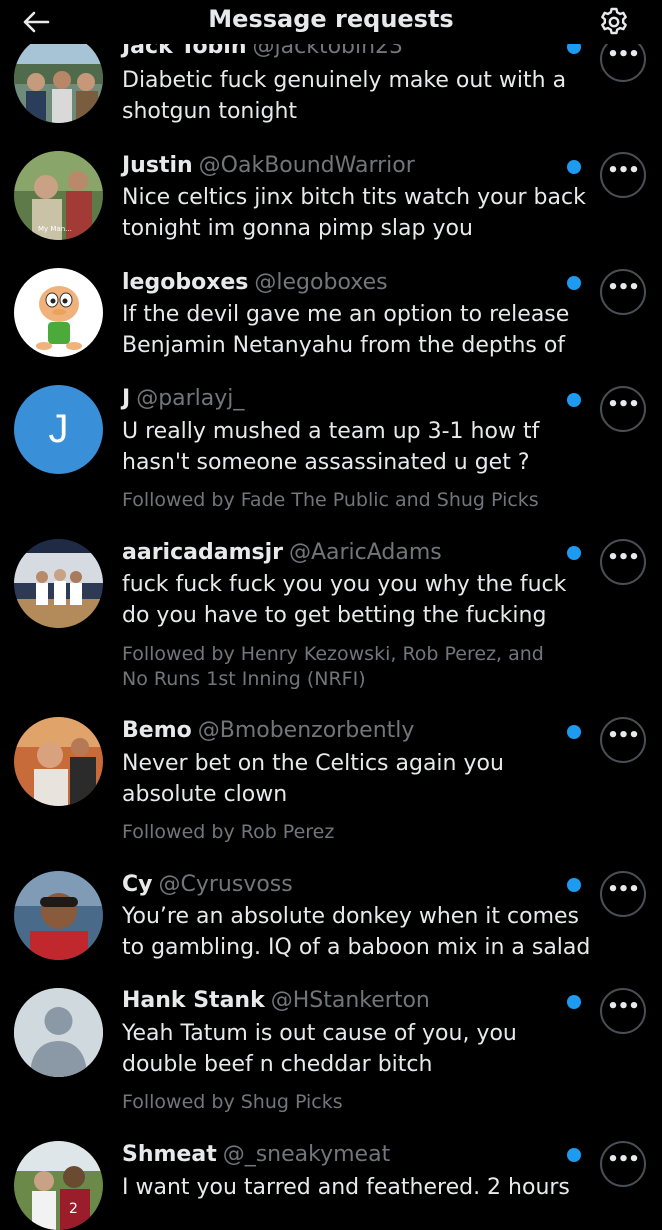  What do you see at coordinates (352, 1102) in the screenshot?
I see `followed-by-text: Followed by Shug Picks` at bounding box center [352, 1102].